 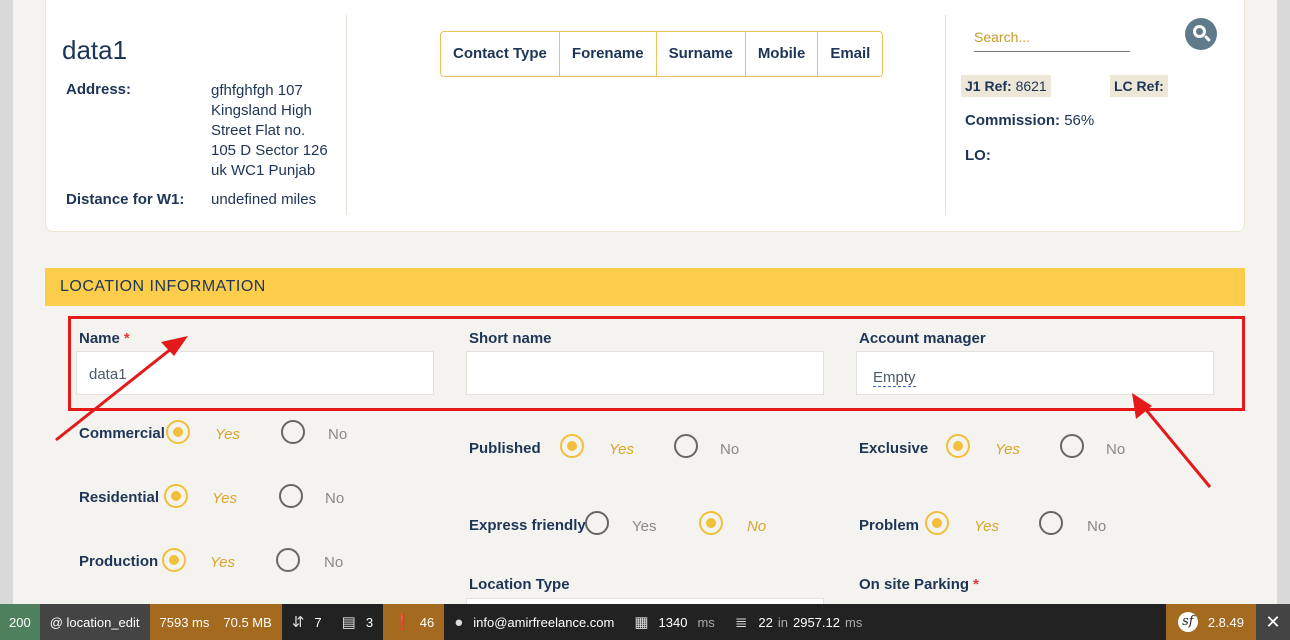 I want to click on db-unit: ms, so click(x=853, y=622).